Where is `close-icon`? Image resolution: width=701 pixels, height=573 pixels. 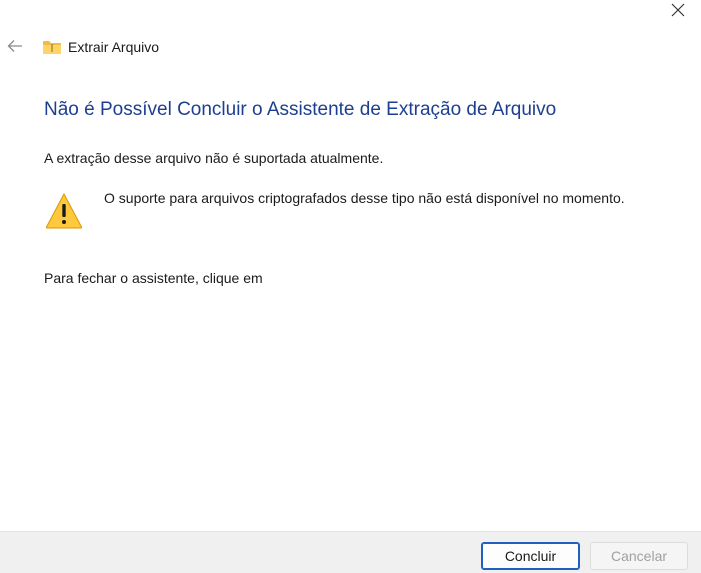 close-icon is located at coordinates (678, 10).